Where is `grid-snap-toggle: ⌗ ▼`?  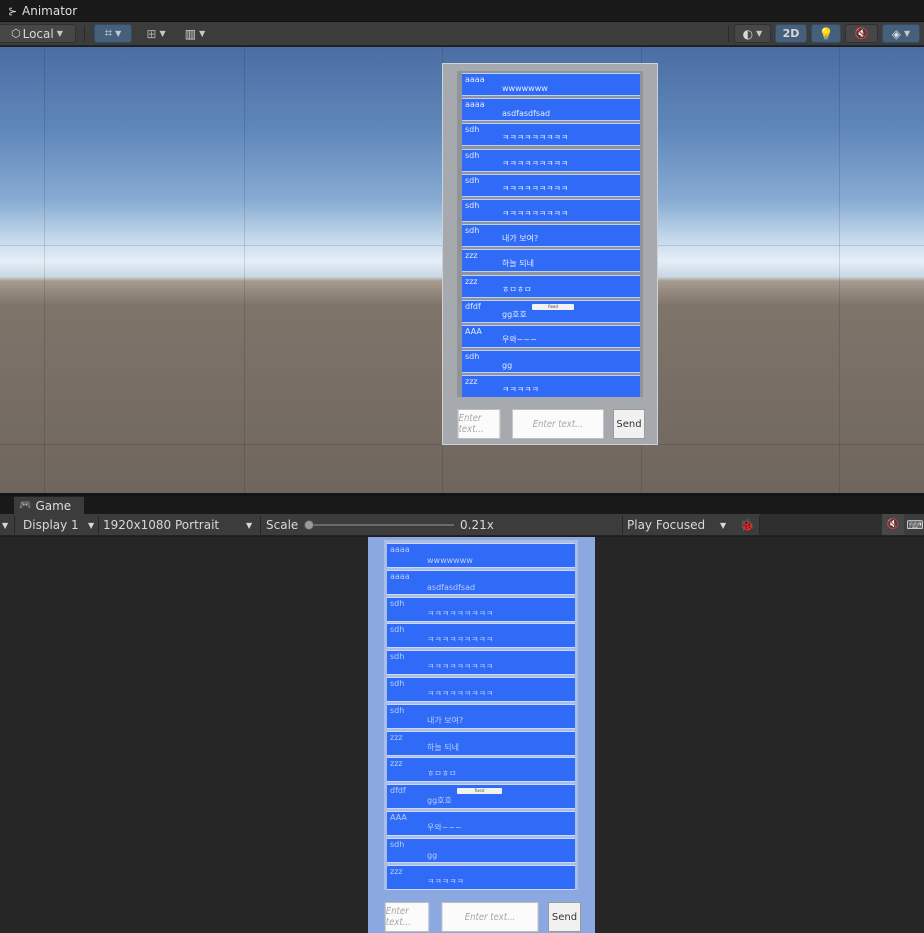 grid-snap-toggle: ⌗ ▼ is located at coordinates (113, 33).